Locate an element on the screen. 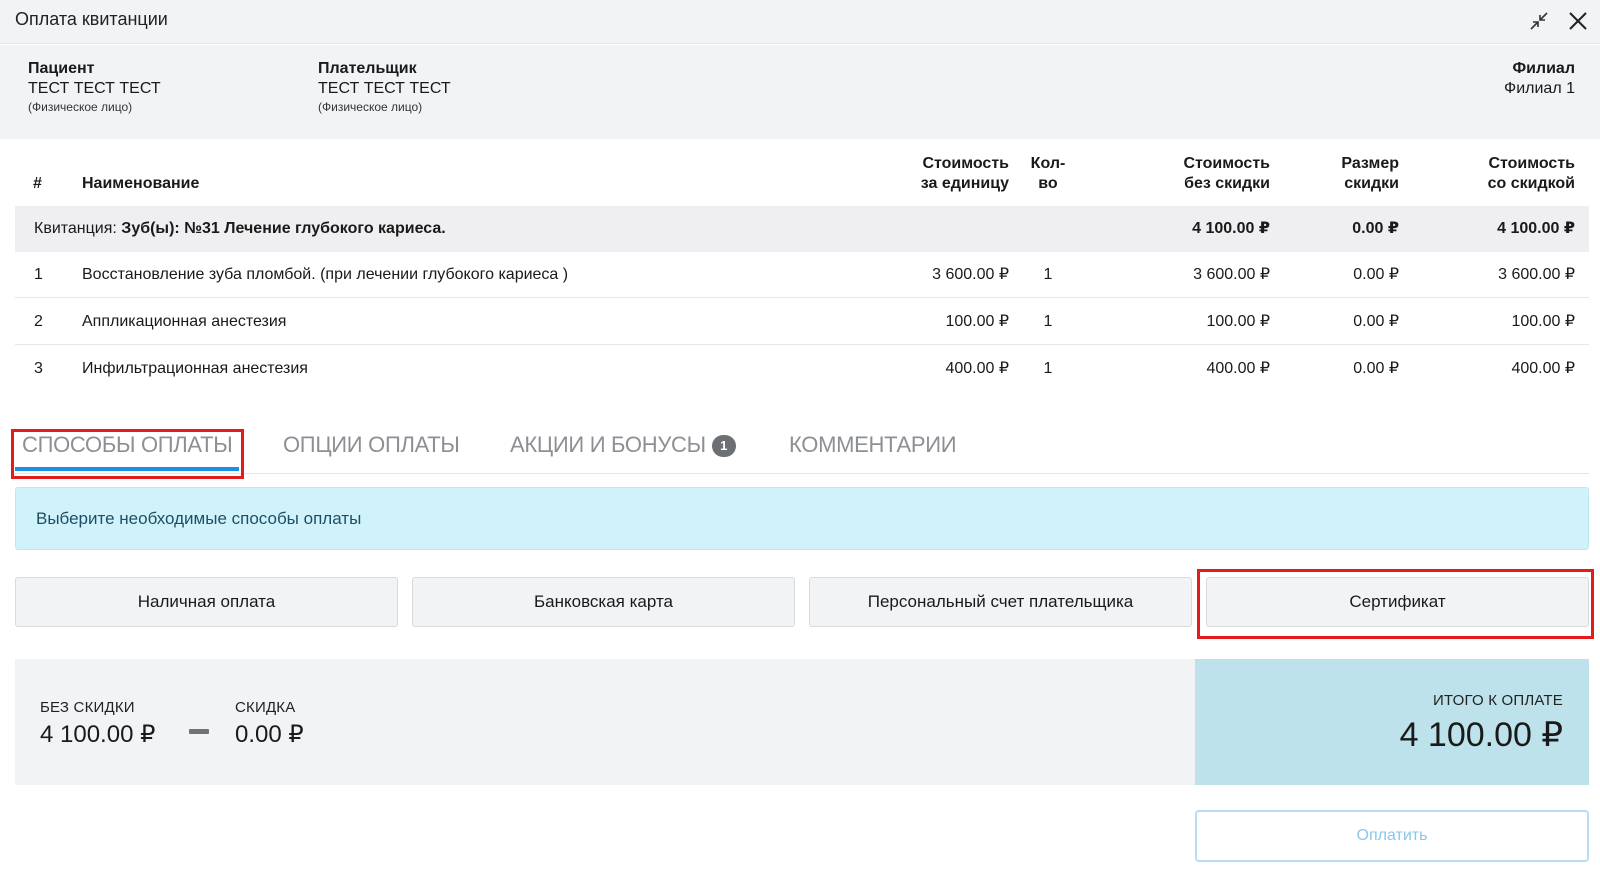 This screenshot has height=871, width=1600. patient-name: ТЕСТ ТЕСТ ТЕСТ is located at coordinates (94, 88).